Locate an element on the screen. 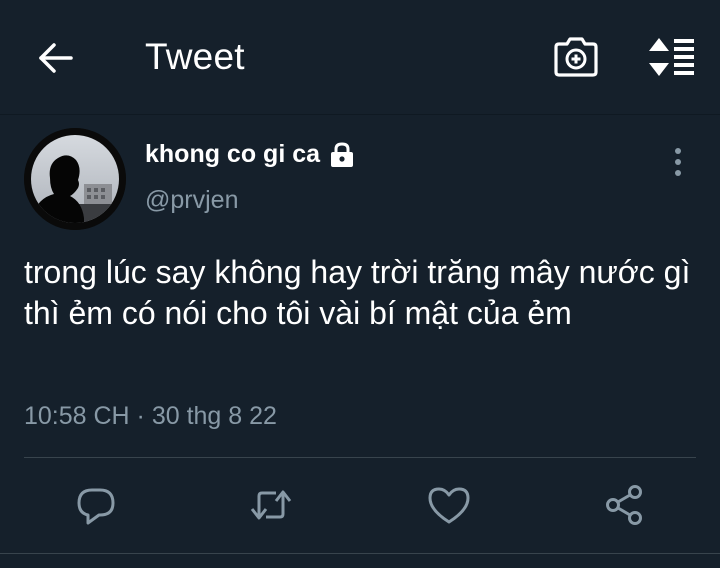 The width and height of the screenshot is (720, 568). arrow-left-icon is located at coordinates (56, 58).